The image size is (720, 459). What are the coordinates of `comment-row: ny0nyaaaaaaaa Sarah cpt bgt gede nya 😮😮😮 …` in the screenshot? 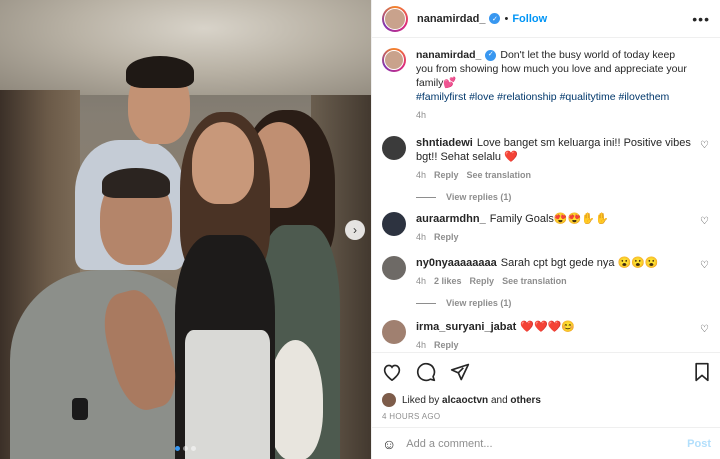 It's located at (546, 272).